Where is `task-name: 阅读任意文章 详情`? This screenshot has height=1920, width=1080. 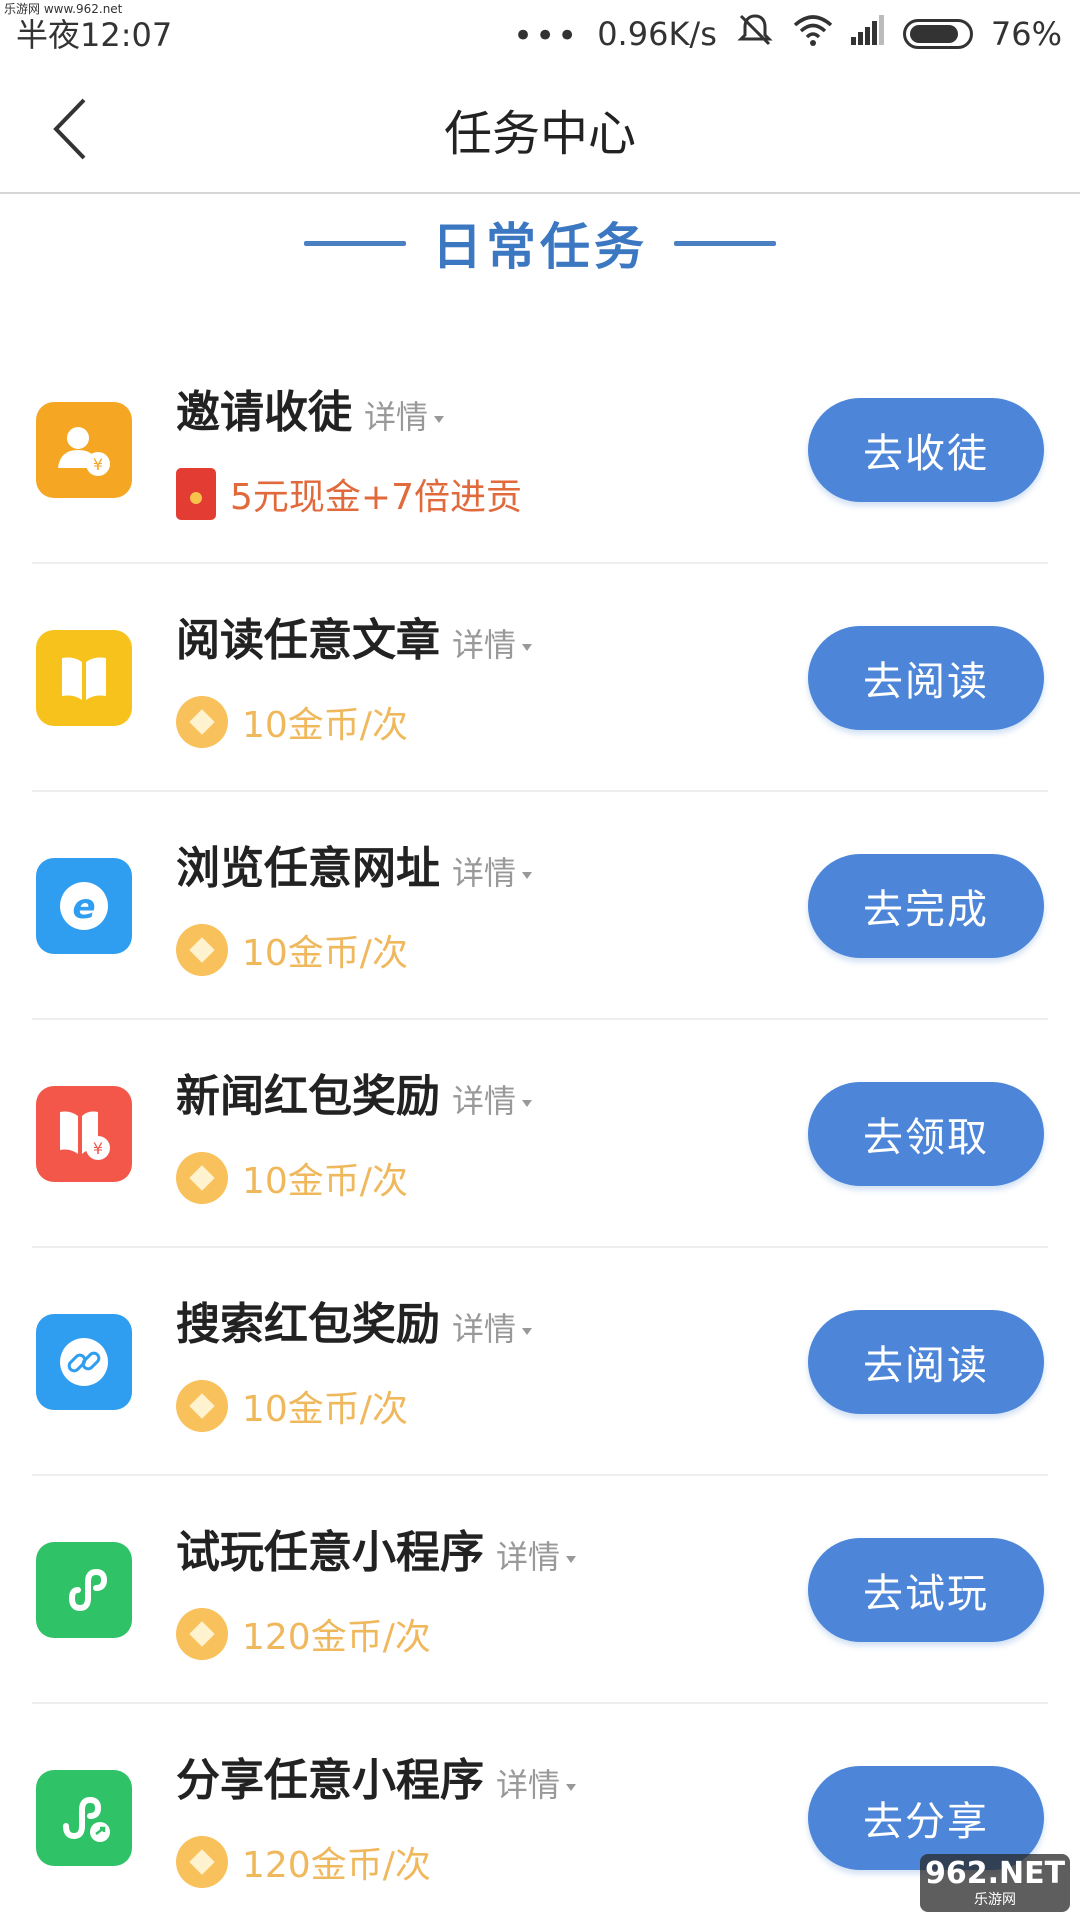
task-name: 阅读任意文章 详情 is located at coordinates (354, 636).